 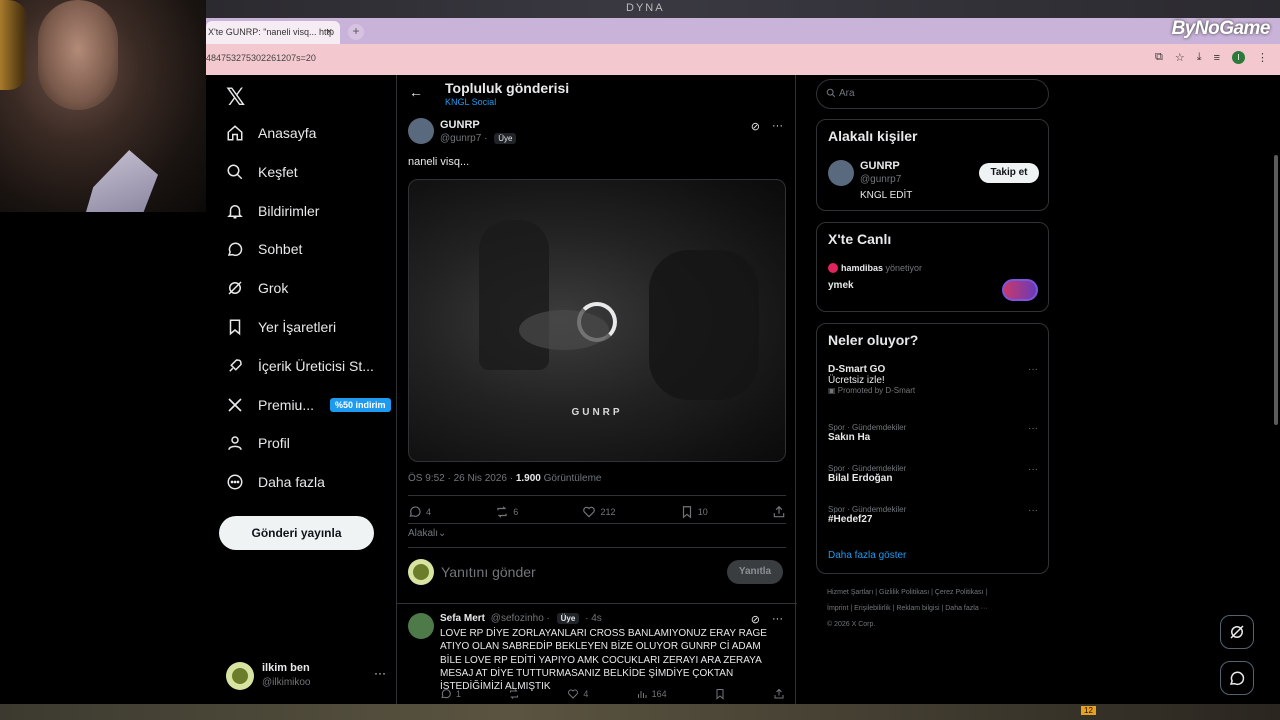 What do you see at coordinates (450, 694) in the screenshot?
I see `reply-button: 1` at bounding box center [450, 694].